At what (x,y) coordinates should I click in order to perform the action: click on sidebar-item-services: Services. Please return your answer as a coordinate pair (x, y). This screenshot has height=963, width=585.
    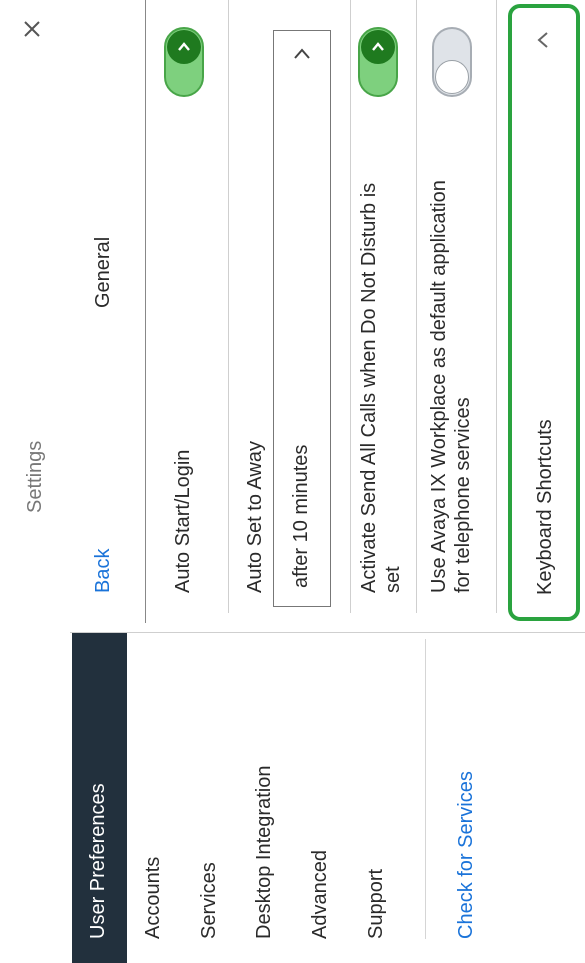
    Looking at the image, I should click on (209, 900).